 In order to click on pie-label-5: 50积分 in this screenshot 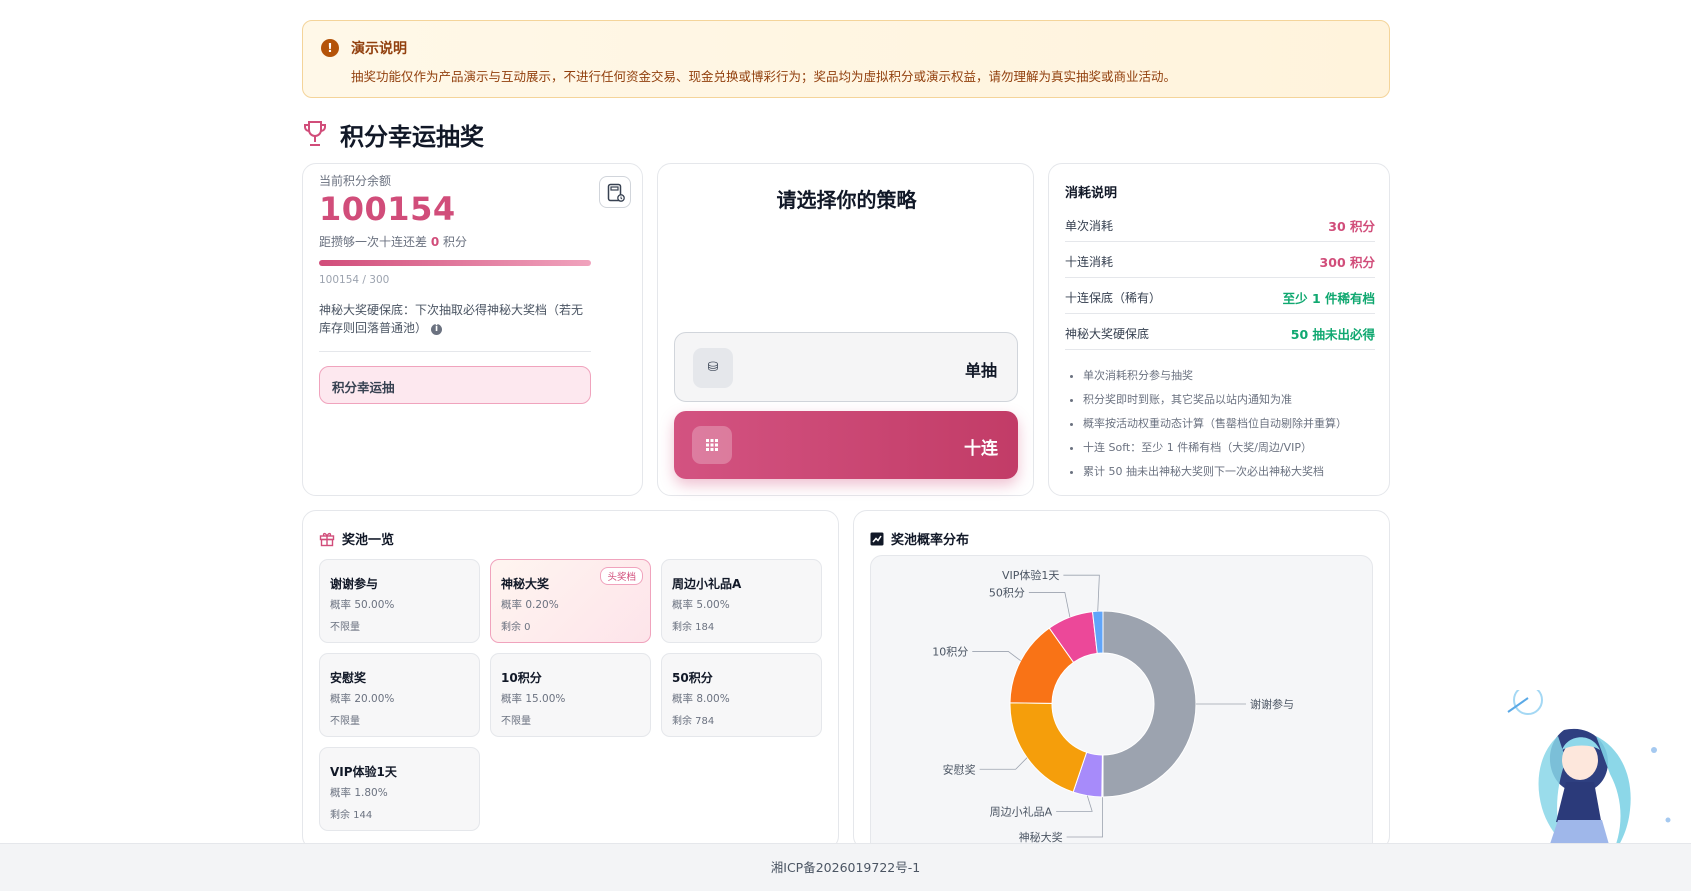, I will do `click(1007, 592)`.